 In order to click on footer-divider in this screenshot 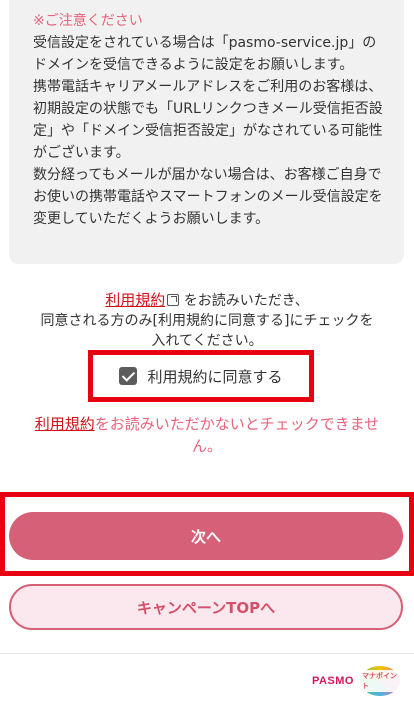, I will do `click(207, 653)`.